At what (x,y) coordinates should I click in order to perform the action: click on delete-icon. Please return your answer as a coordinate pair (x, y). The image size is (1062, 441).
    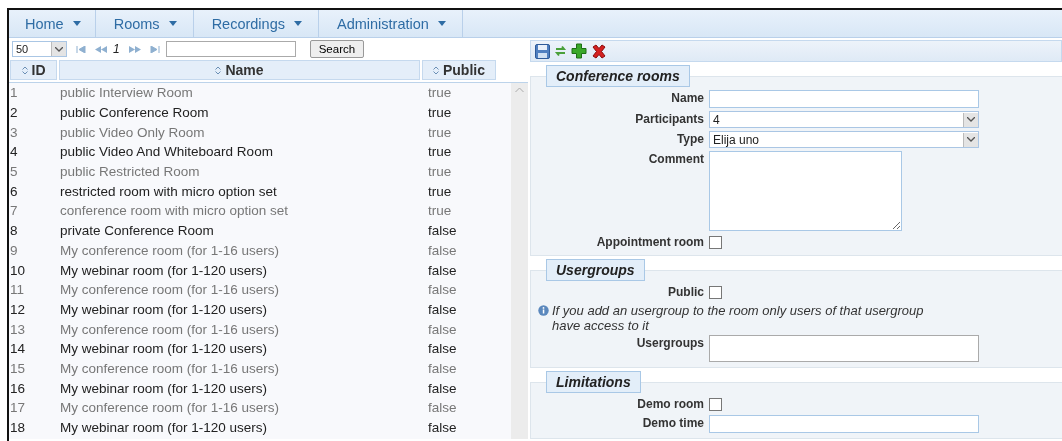
    Looking at the image, I should click on (599, 51).